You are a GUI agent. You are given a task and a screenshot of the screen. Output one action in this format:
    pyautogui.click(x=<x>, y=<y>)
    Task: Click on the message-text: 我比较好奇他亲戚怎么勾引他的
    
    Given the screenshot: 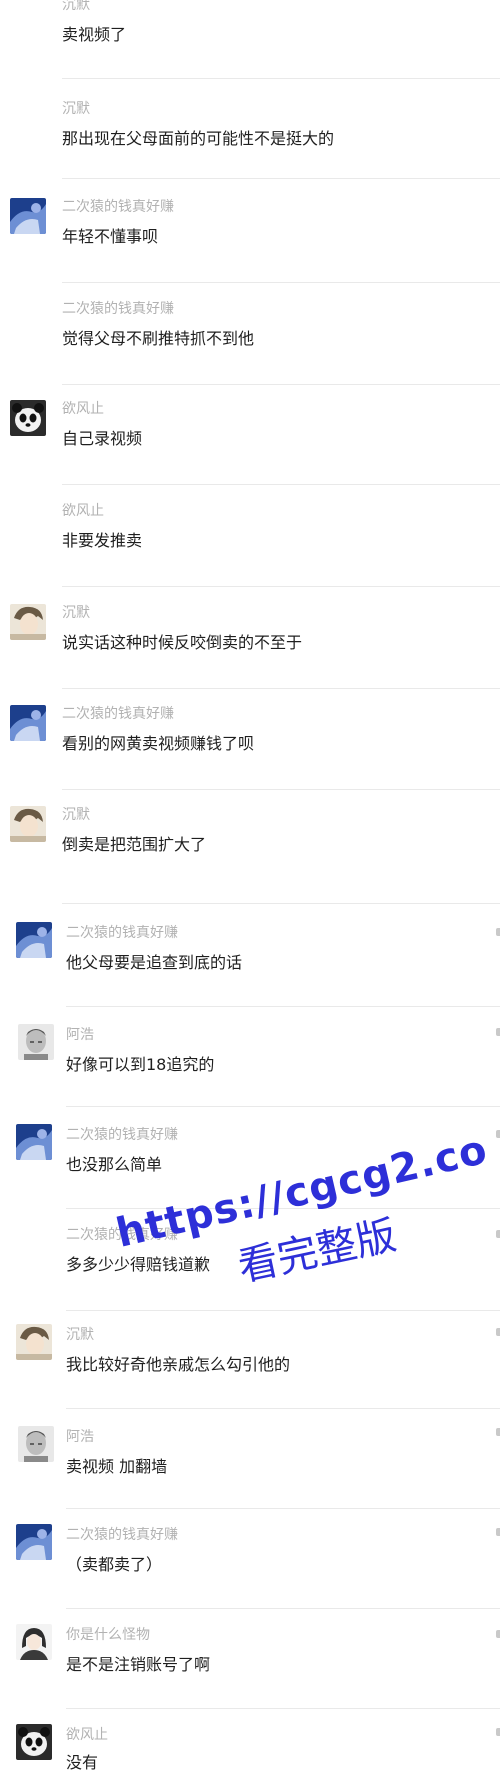 What is the action you would take?
    pyautogui.click(x=178, y=1364)
    